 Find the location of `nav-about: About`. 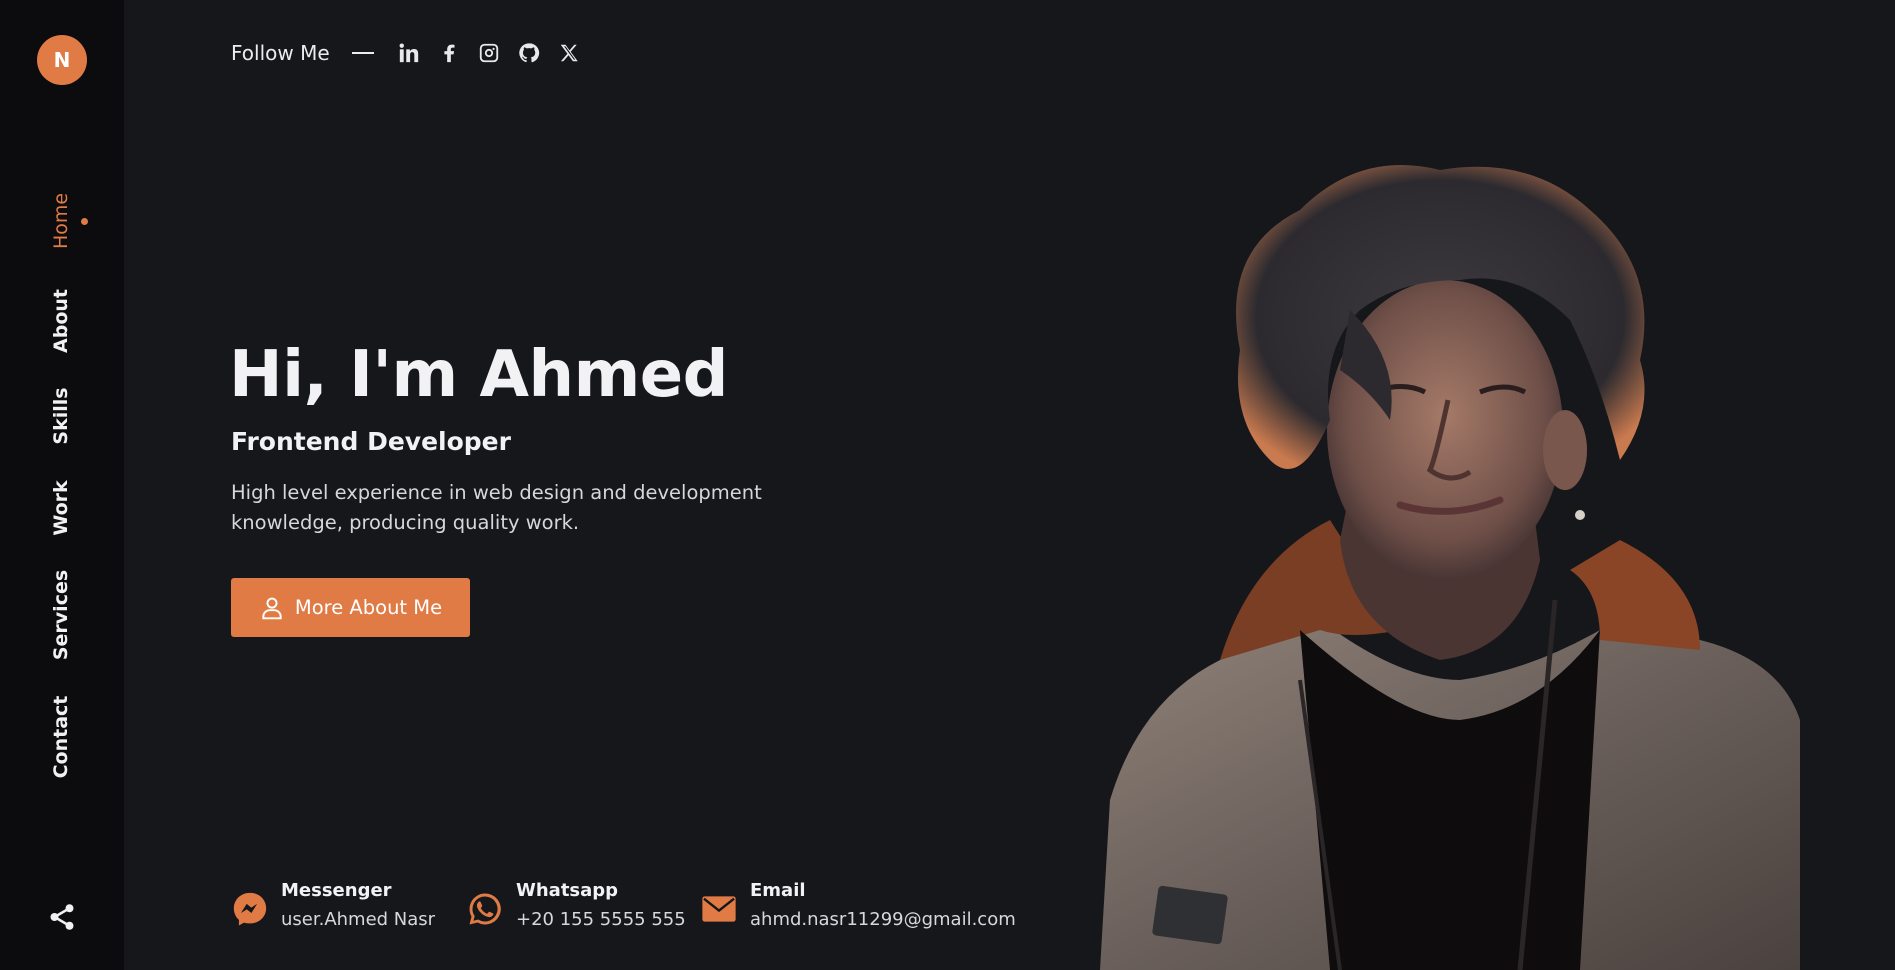

nav-about: About is located at coordinates (61, 321).